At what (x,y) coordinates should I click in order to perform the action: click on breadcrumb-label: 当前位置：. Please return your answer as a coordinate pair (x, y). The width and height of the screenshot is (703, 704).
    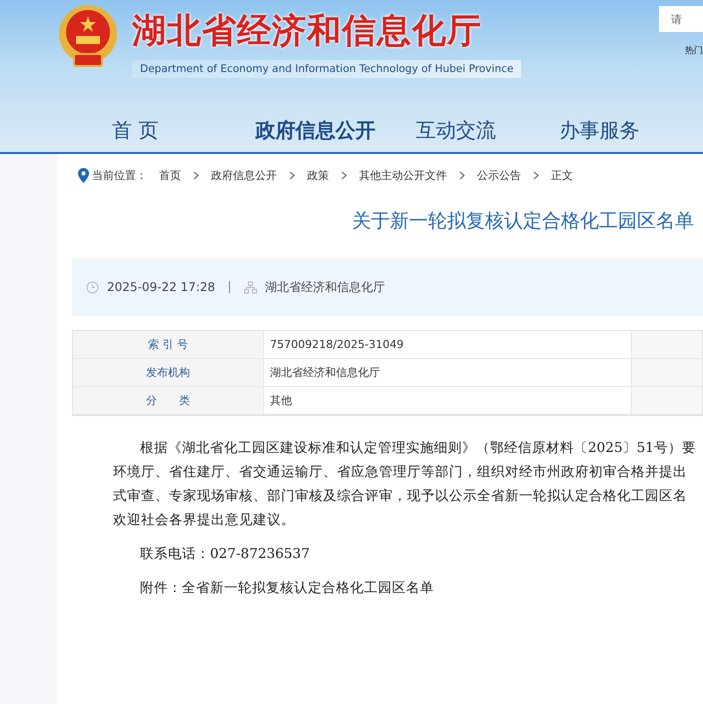
    Looking at the image, I should click on (119, 175).